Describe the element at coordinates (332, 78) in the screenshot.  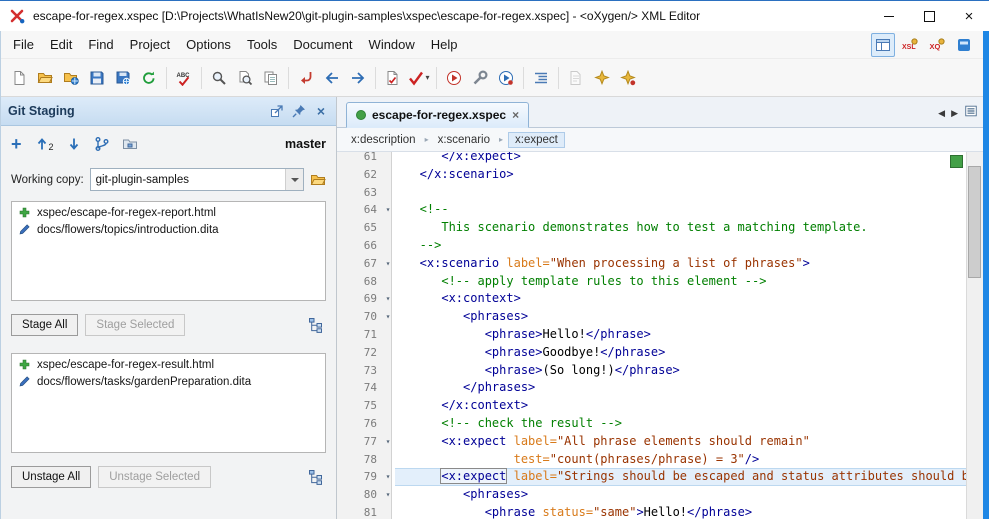
I see `back-icon` at that location.